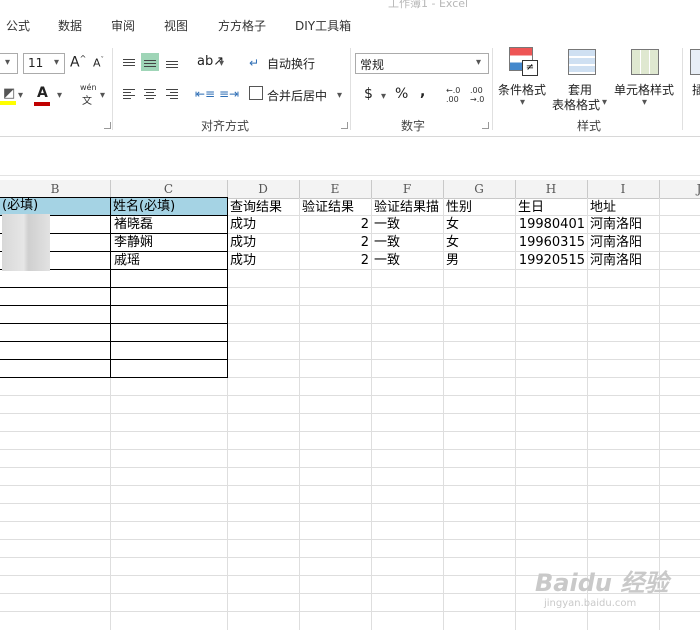 The height and width of the screenshot is (630, 700). I want to click on align-left-icon, so click(129, 94).